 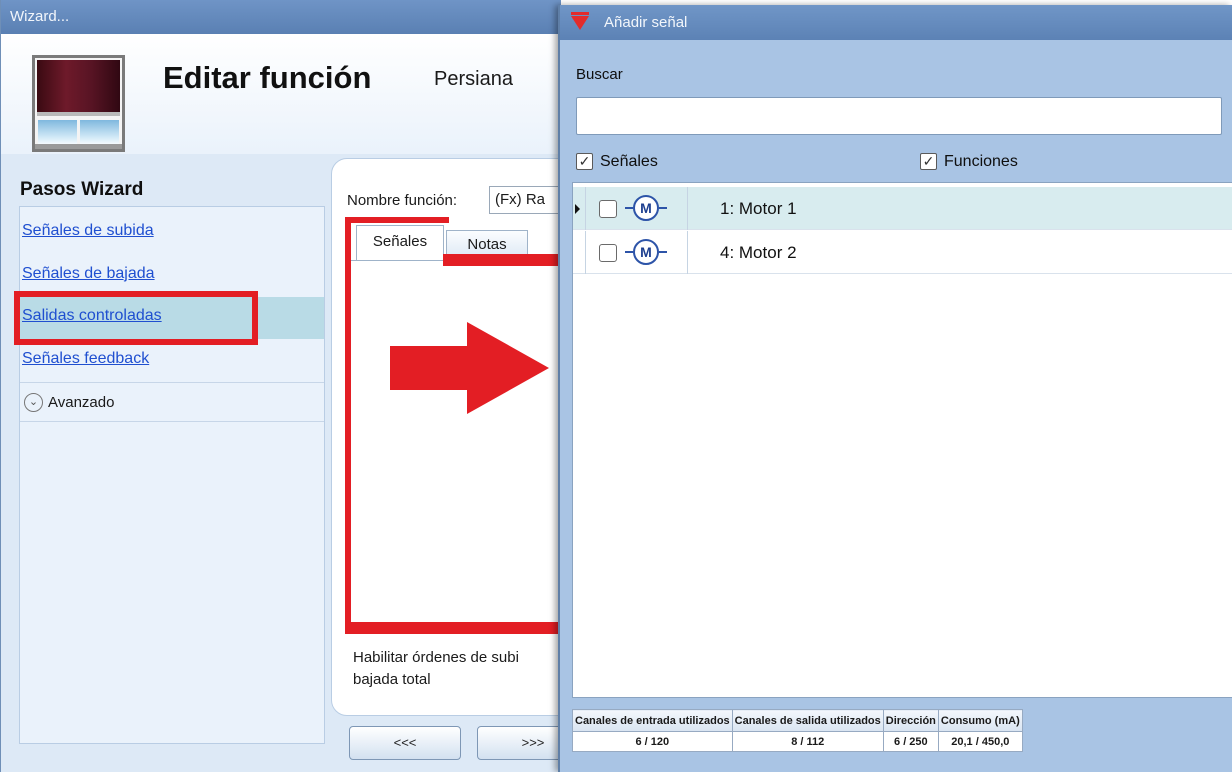 I want to click on page-title: Editar función, so click(x=267, y=77).